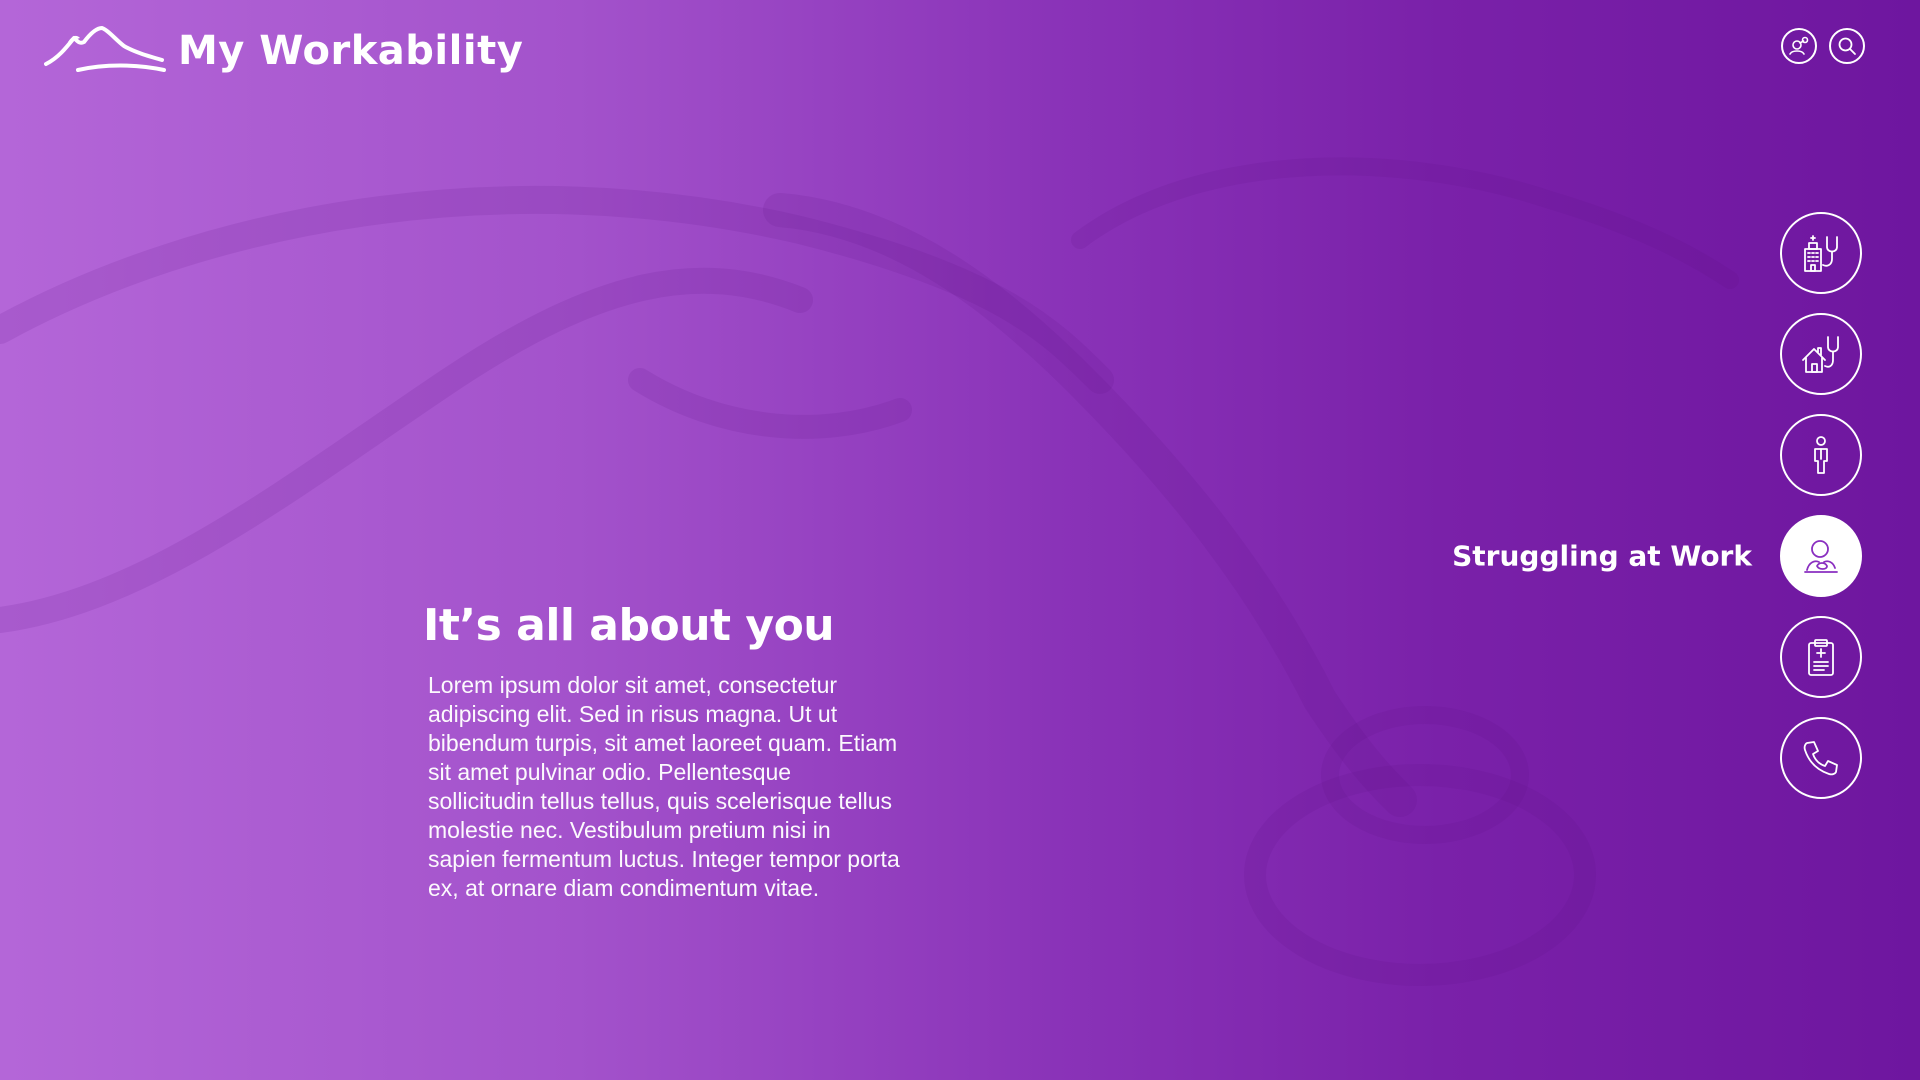 Image resolution: width=1920 pixels, height=1080 pixels. I want to click on app-logo: My Workability, so click(283, 51).